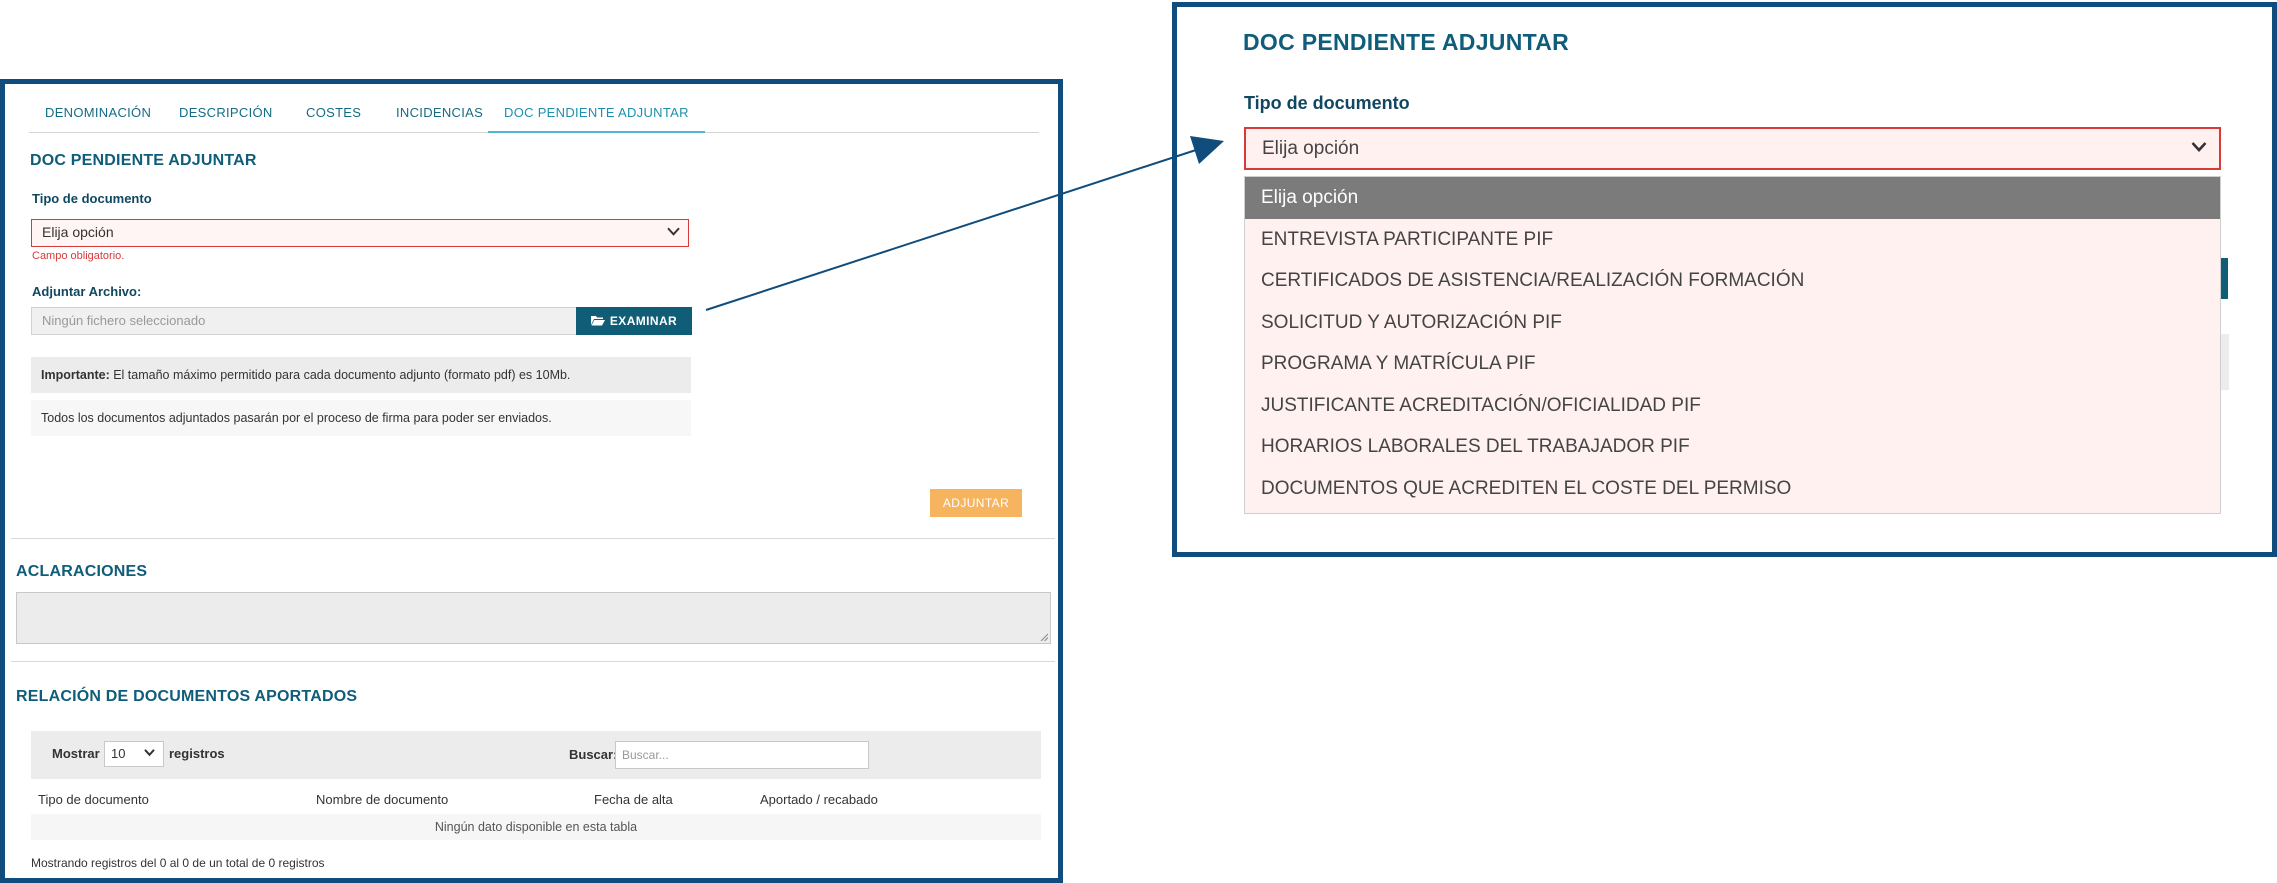 The height and width of the screenshot is (883, 2277). I want to click on tab-doc-pendiente-adjuntar: DOC PENDIENTE ADJUNTAR, so click(596, 114).